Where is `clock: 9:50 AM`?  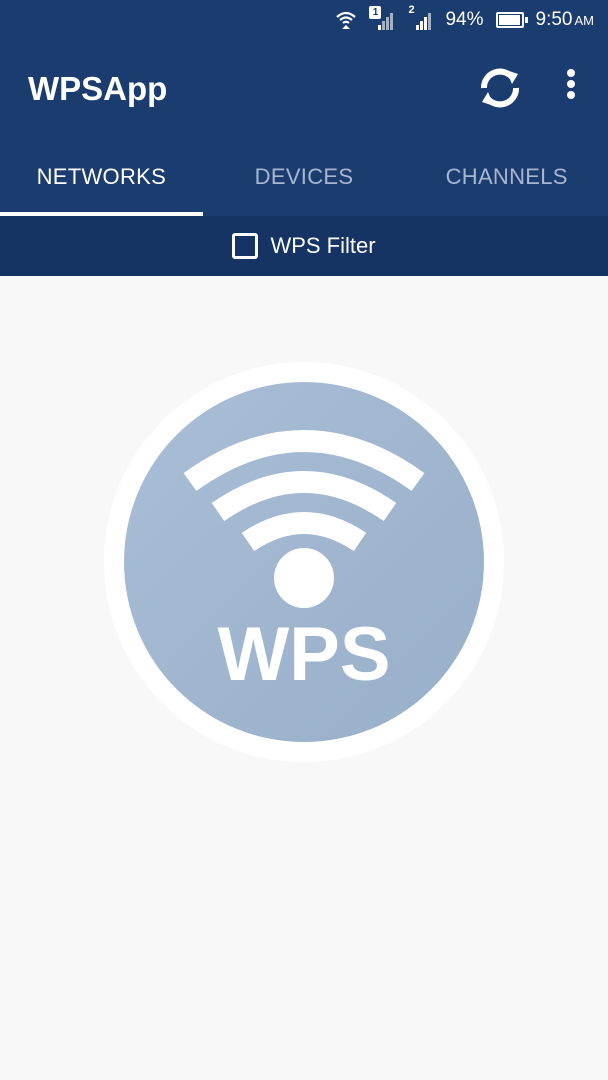 clock: 9:50 AM is located at coordinates (565, 20).